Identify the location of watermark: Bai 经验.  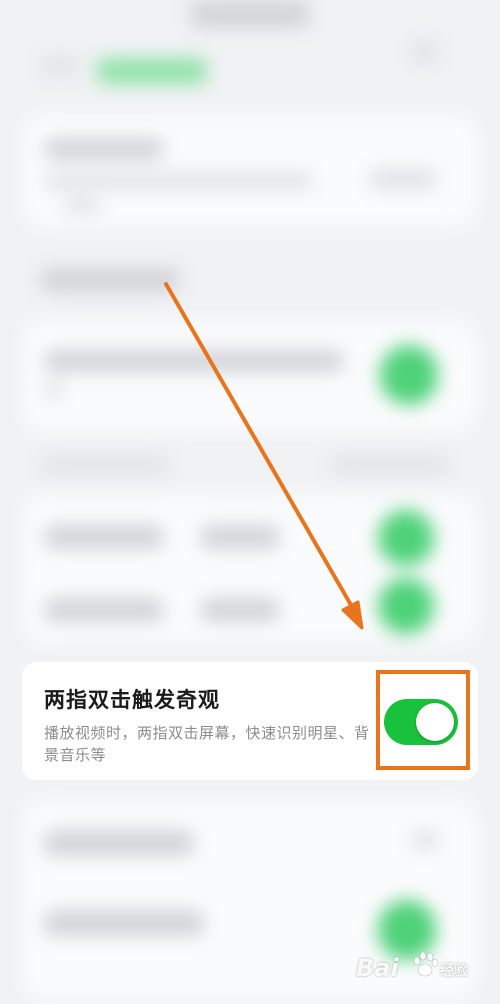
(424, 972).